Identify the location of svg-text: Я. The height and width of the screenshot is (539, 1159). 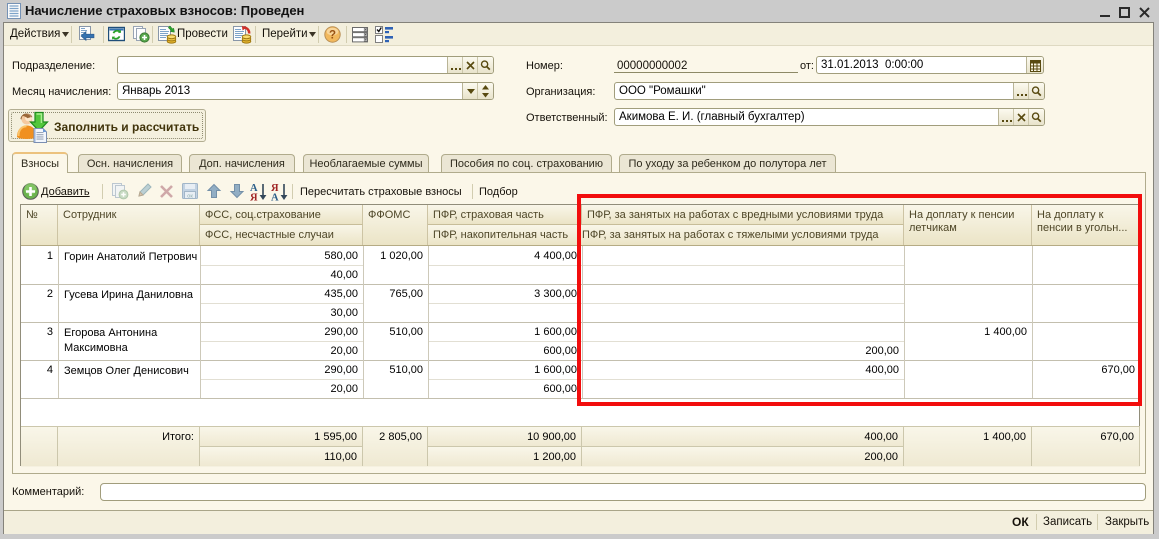
(254, 197).